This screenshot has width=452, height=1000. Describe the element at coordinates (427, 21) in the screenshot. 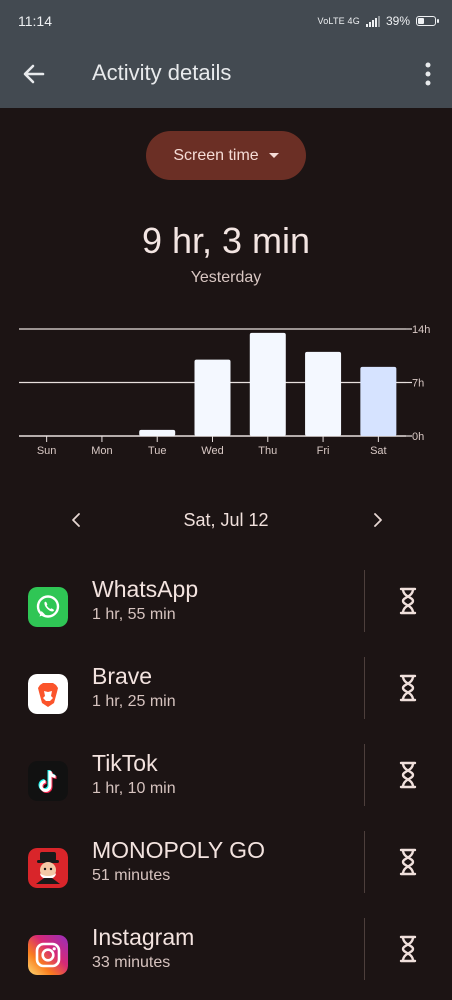

I see `battery-icon` at that location.